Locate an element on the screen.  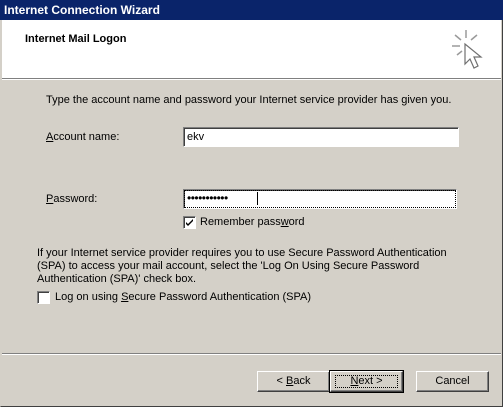
account-name-input is located at coordinates (321, 137).